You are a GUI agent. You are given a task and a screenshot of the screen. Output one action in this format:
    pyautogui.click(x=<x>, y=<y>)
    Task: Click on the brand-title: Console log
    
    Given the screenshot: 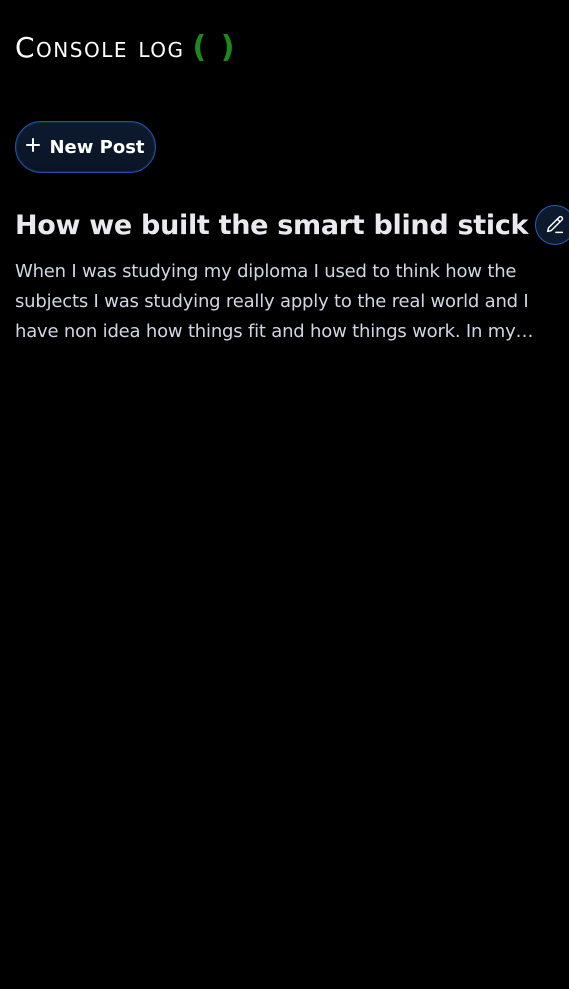 What is the action you would take?
    pyautogui.click(x=100, y=47)
    